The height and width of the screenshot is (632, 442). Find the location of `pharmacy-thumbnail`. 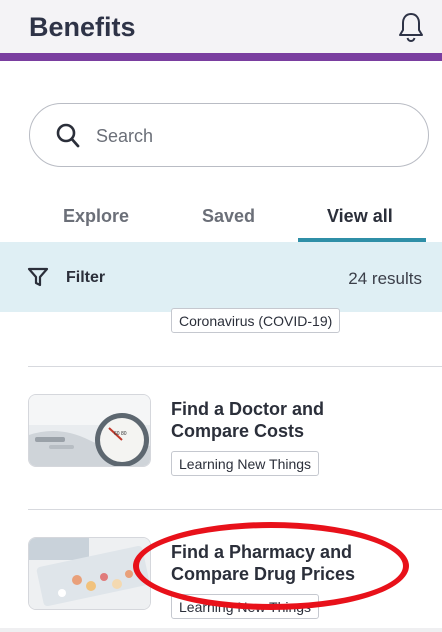

pharmacy-thumbnail is located at coordinates (89, 573).